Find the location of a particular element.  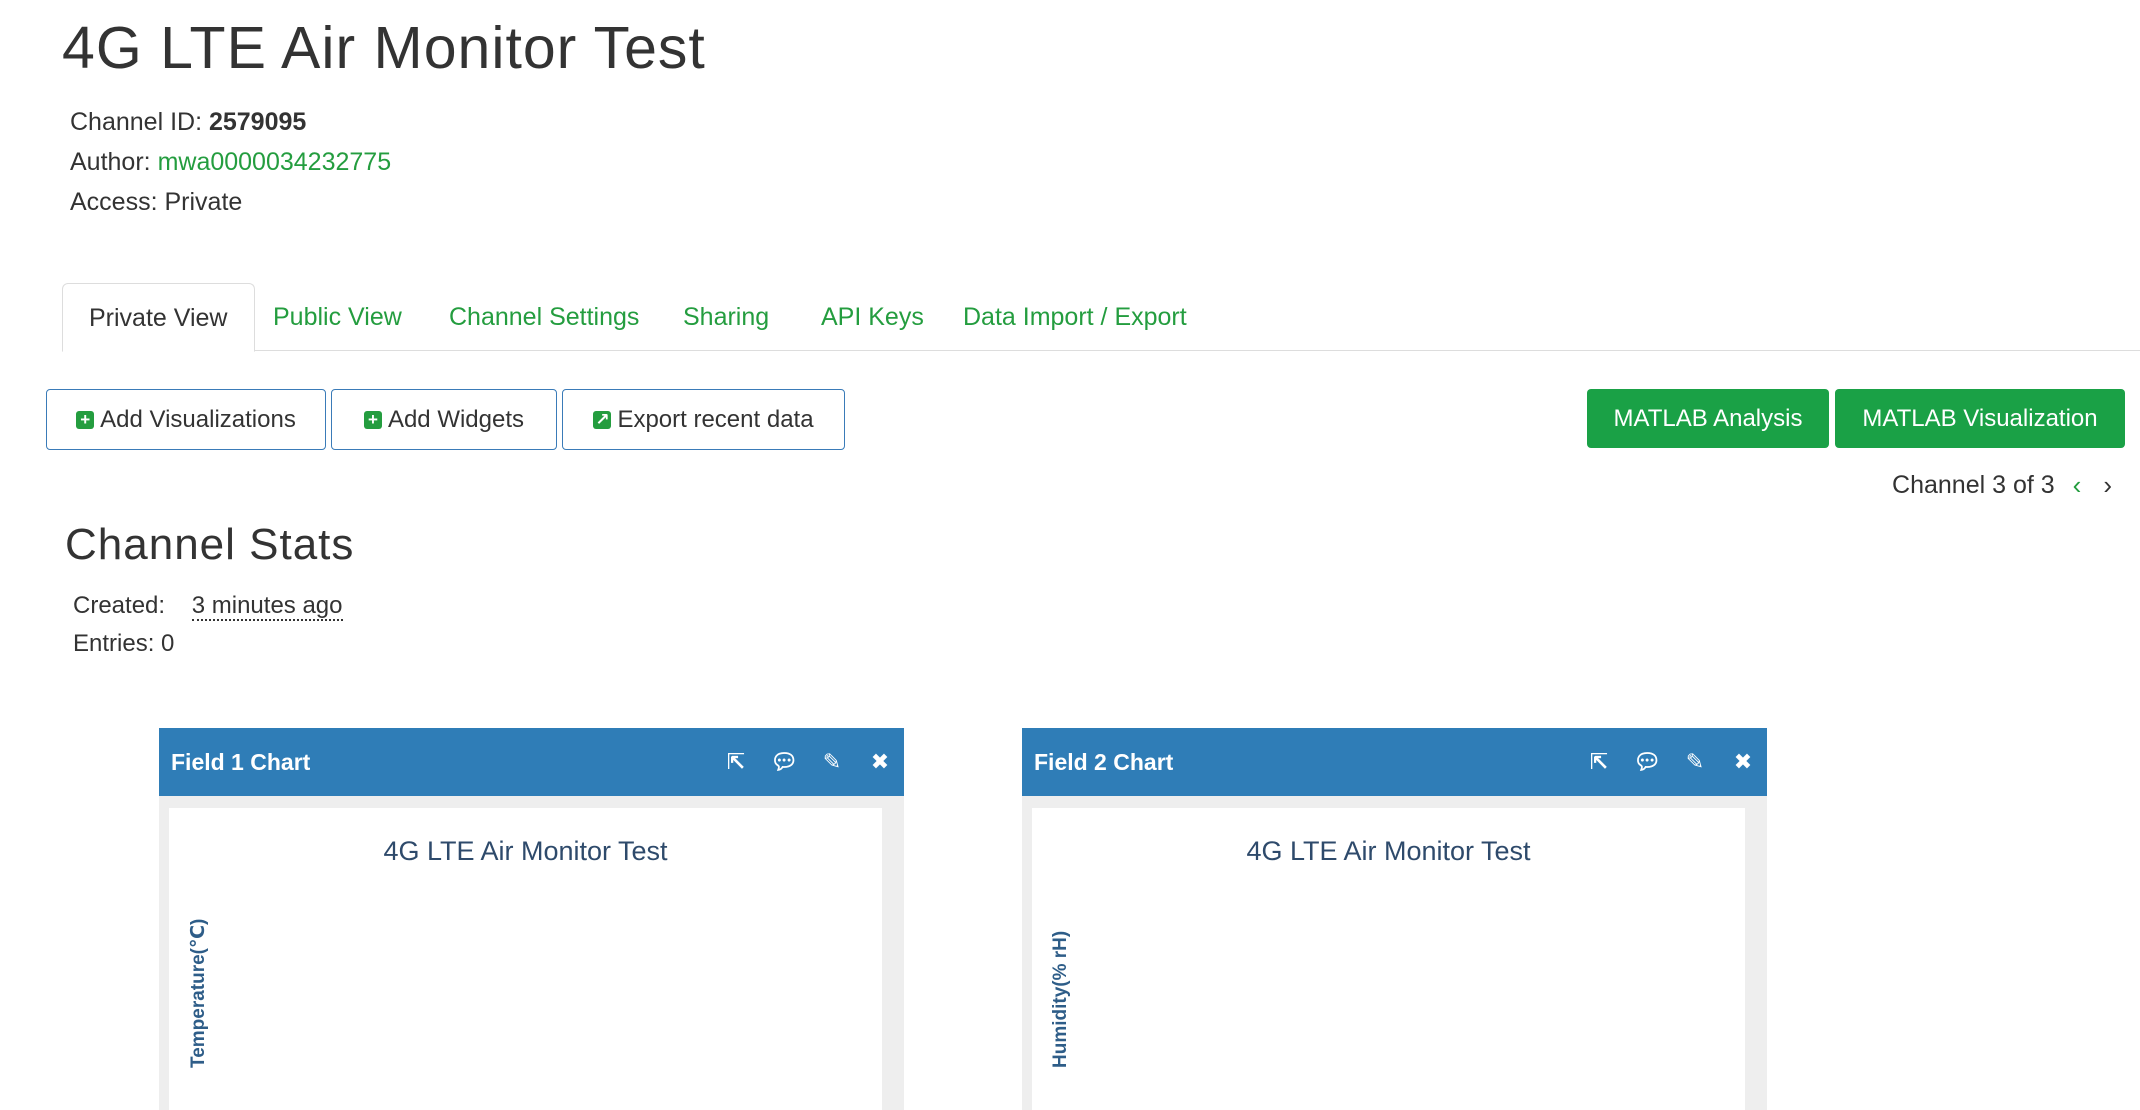

access-row: Access: Private is located at coordinates (230, 202).